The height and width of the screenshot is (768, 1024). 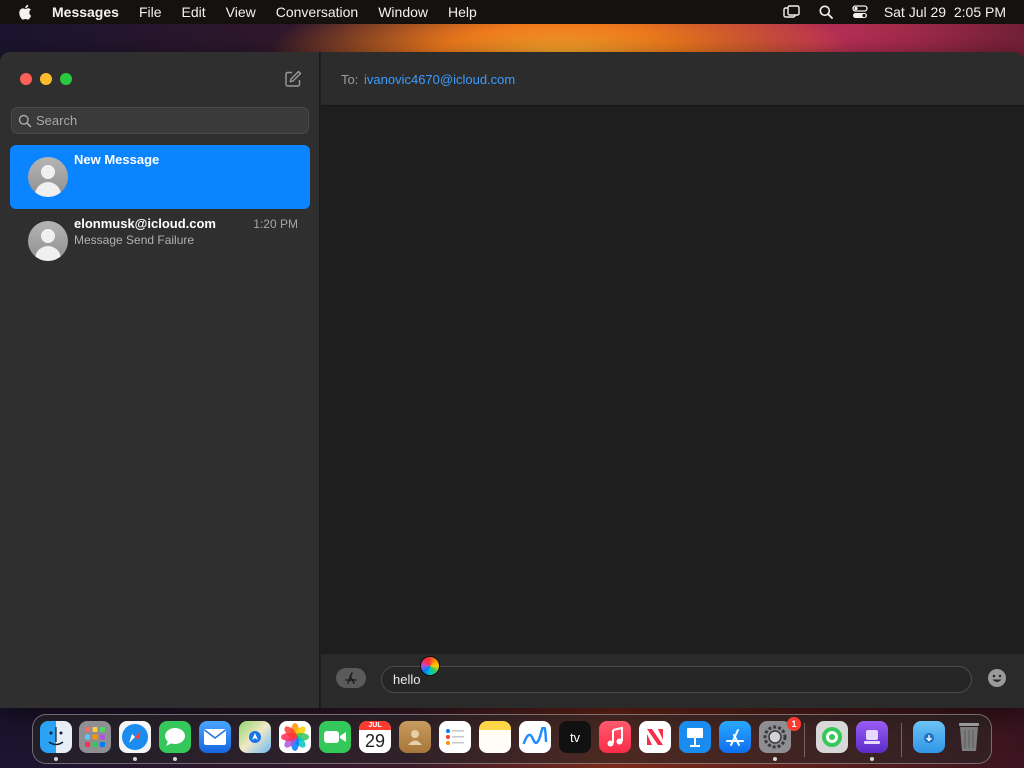 What do you see at coordinates (945, 12) in the screenshot?
I see `menu-clock: Sat Jul 29 2:05 PM` at bounding box center [945, 12].